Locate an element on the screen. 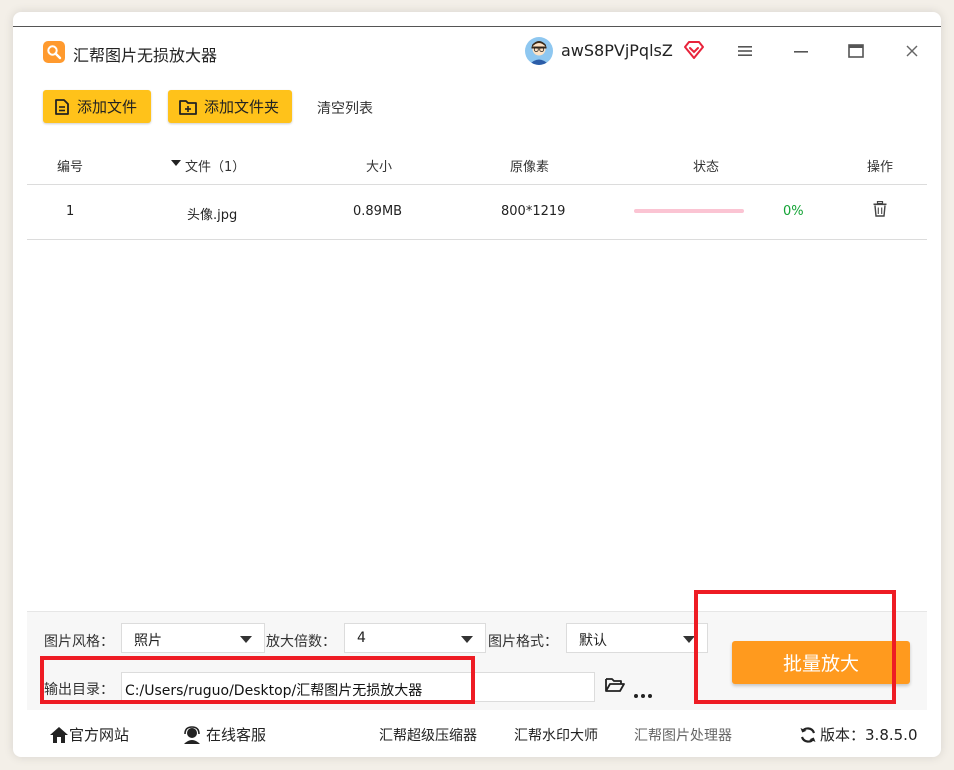 The width and height of the screenshot is (954, 770). scale-value: 4 is located at coordinates (361, 638).